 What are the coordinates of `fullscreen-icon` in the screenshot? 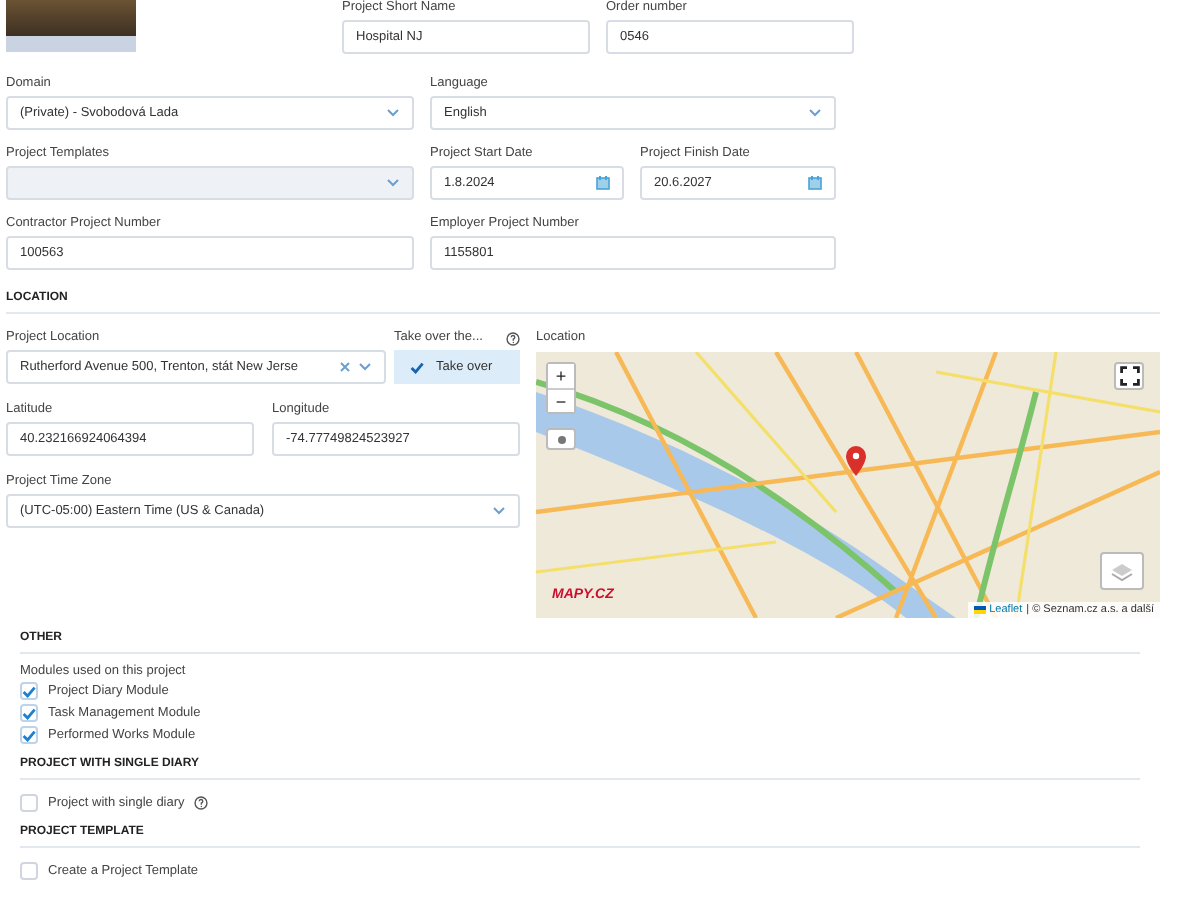 It's located at (1129, 376).